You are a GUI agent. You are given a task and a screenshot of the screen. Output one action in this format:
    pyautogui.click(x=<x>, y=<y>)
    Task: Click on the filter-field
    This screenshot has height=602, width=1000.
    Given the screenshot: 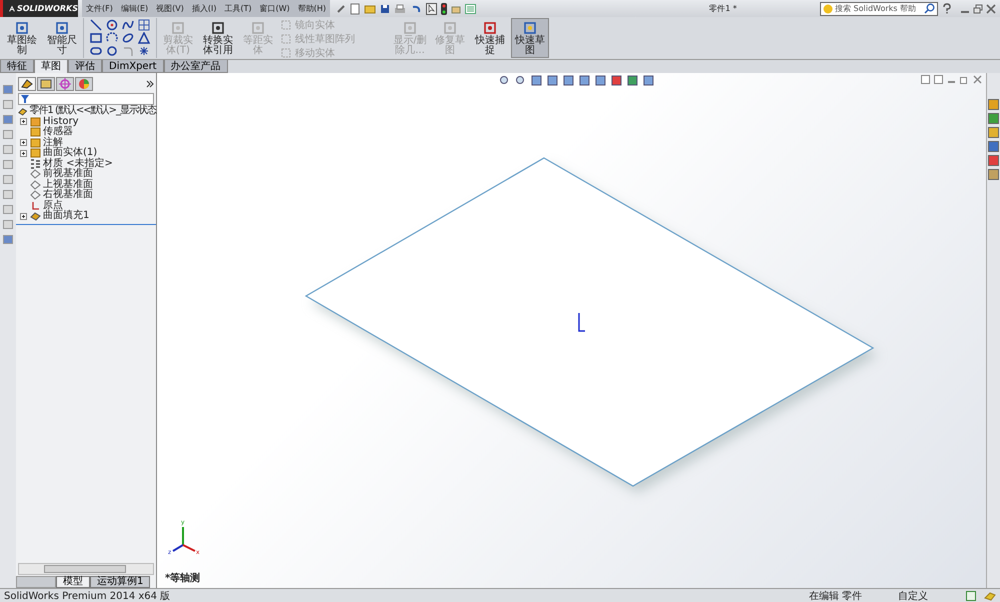 What is the action you would take?
    pyautogui.click(x=86, y=99)
    